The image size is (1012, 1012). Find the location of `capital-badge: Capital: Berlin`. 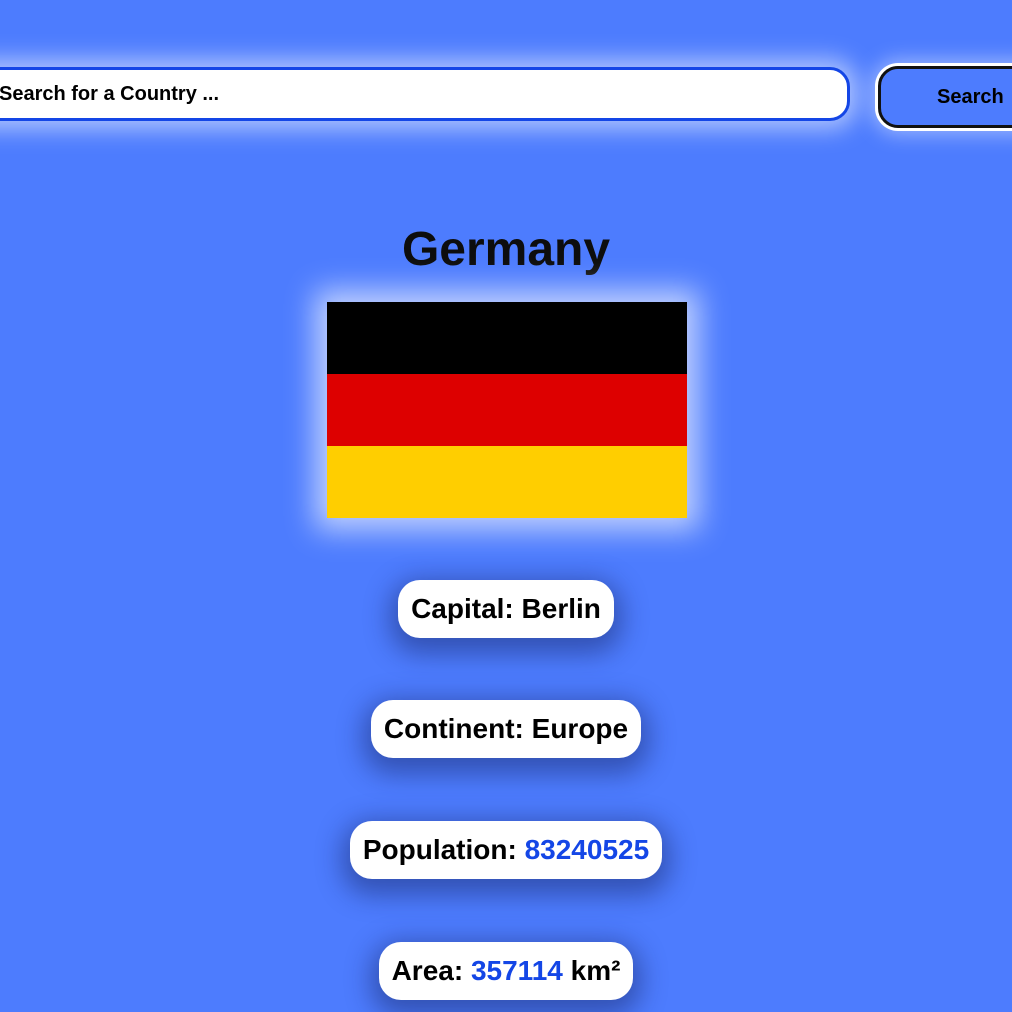

capital-badge: Capital: Berlin is located at coordinates (506, 609).